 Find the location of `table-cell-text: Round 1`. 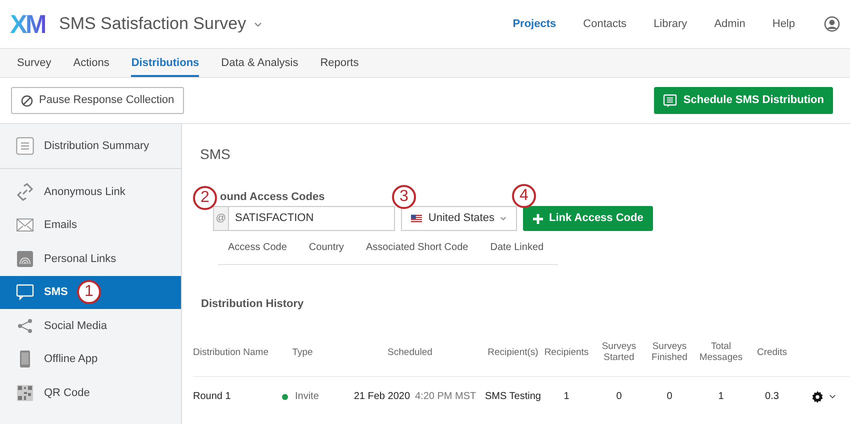

table-cell-text: Round 1 is located at coordinates (212, 397).